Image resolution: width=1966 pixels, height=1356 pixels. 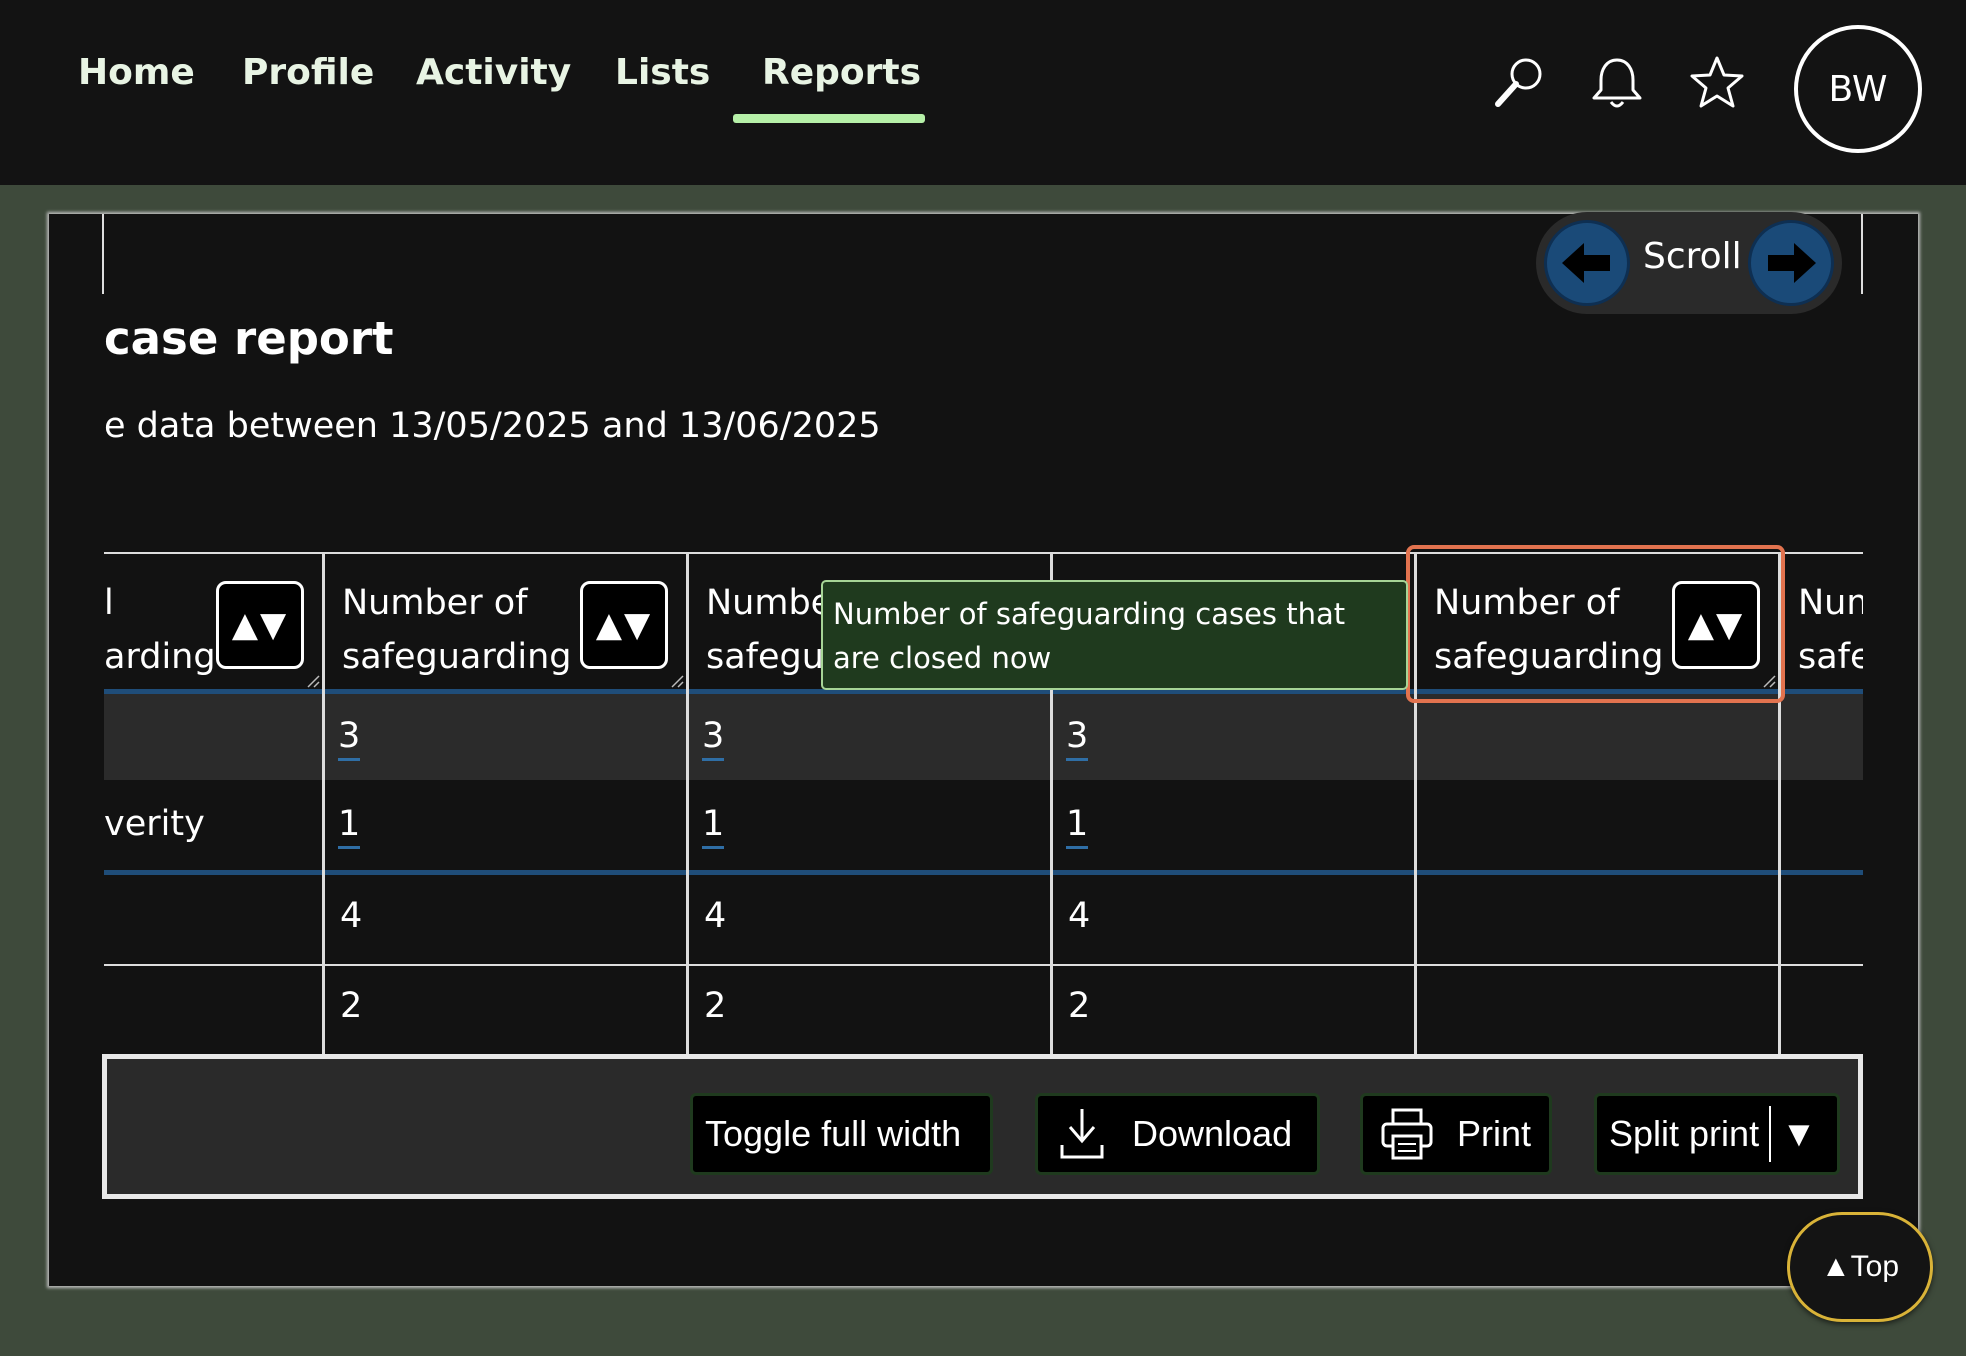 What do you see at coordinates (1494, 1133) in the screenshot?
I see `print-label: Print` at bounding box center [1494, 1133].